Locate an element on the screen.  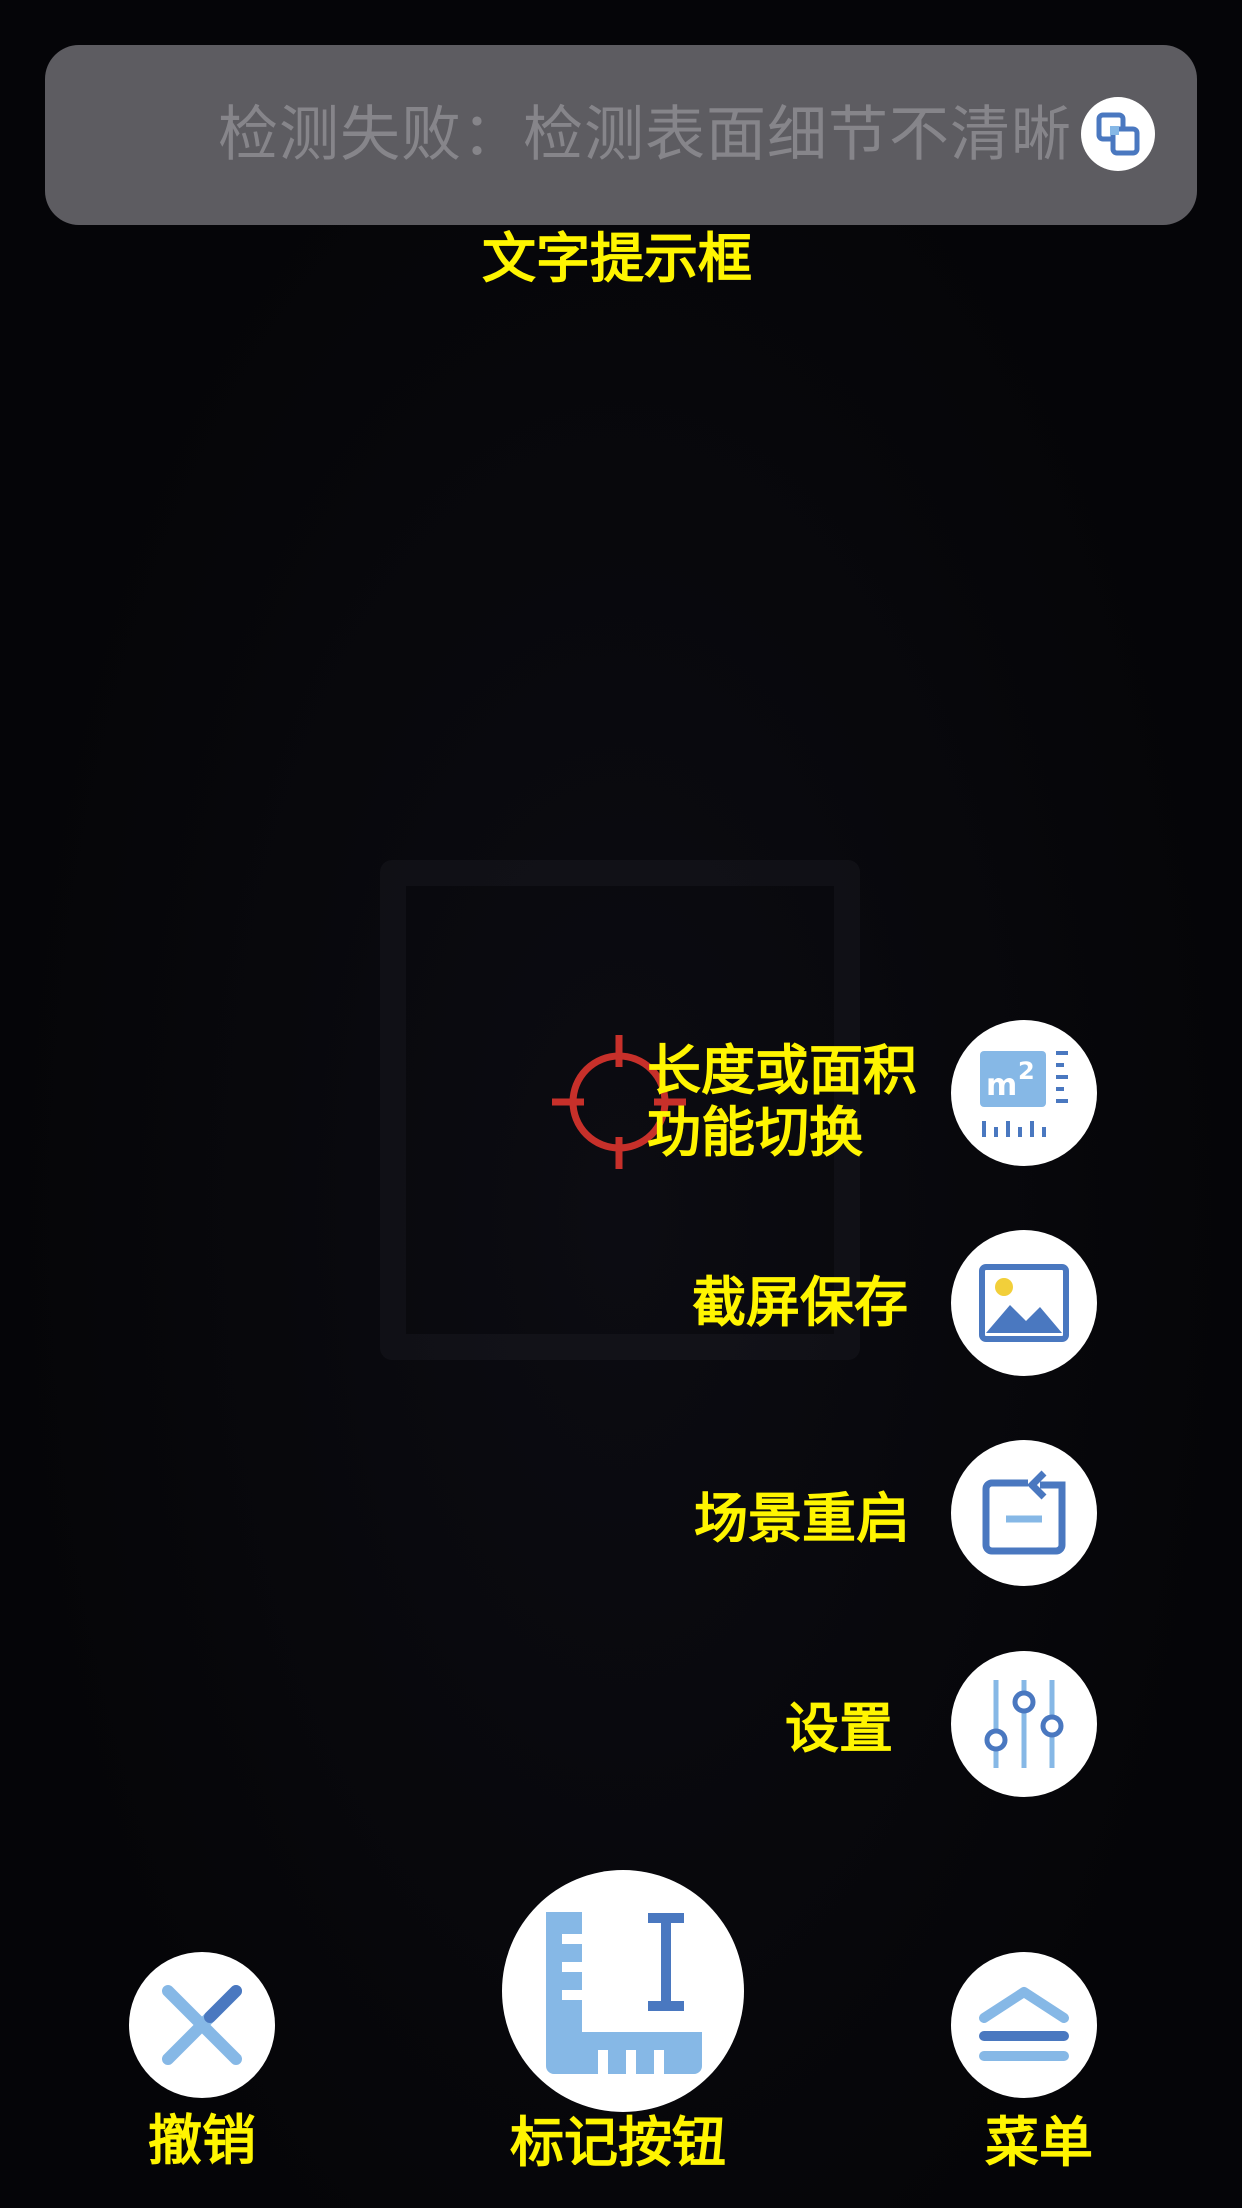
restart-icon is located at coordinates (1024, 1512).